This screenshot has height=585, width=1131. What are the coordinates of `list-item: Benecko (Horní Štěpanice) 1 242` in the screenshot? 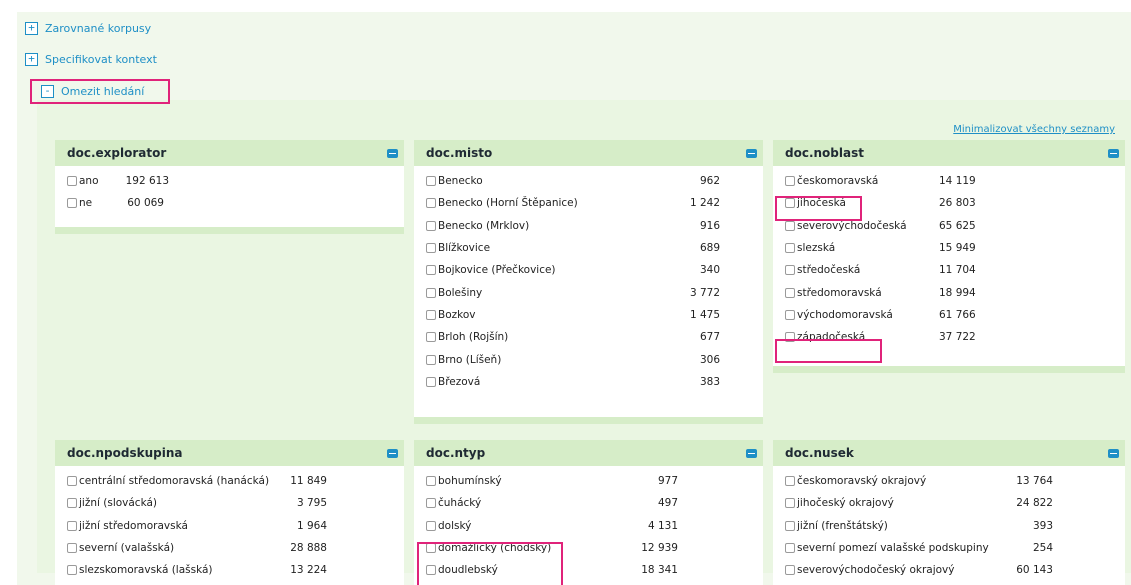 It's located at (588, 203).